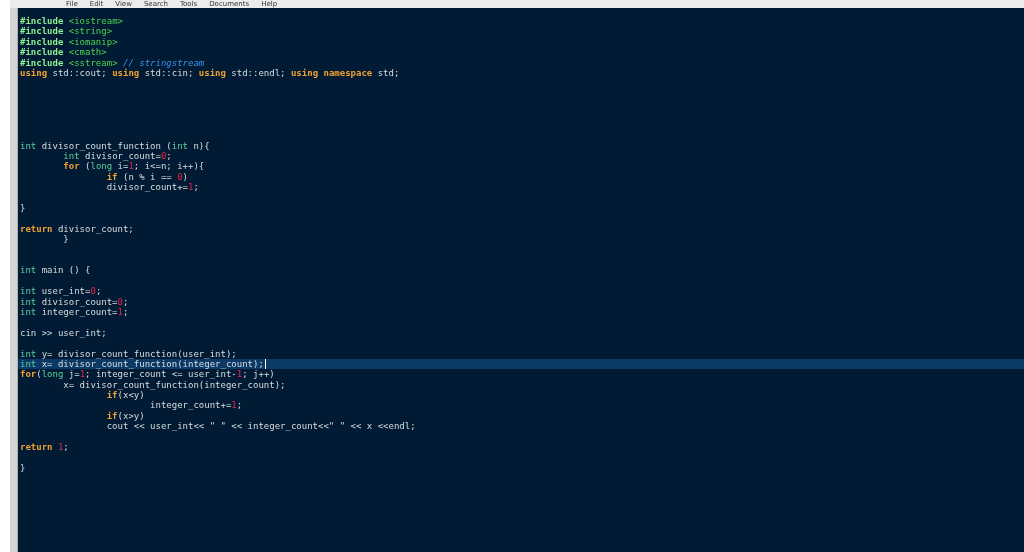 The image size is (1024, 552). I want to click on code-line: using std::cout; using std::cin; using std::endl; using namespace std;, so click(210, 73).